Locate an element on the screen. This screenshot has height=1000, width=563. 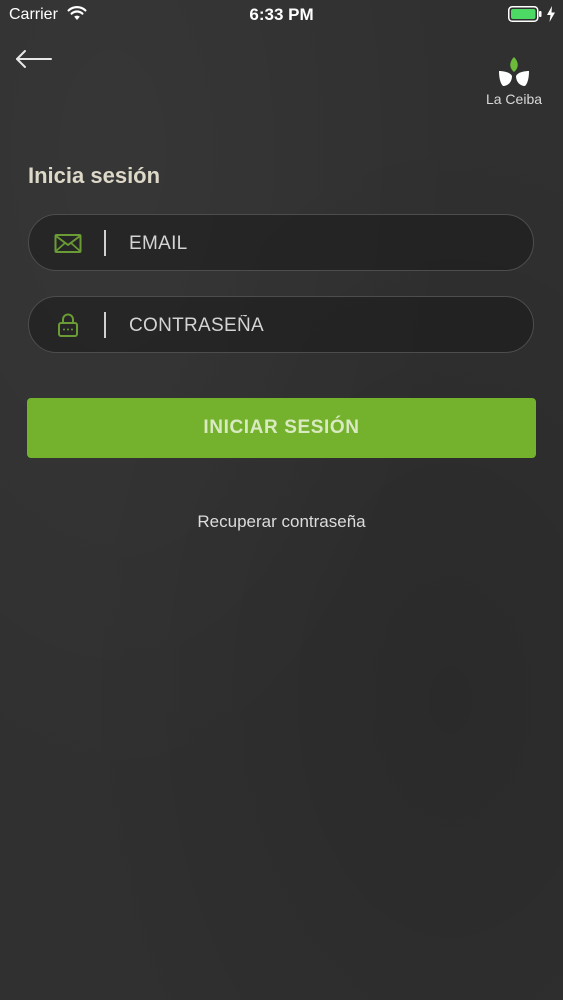
page-title: Inicia sesión is located at coordinates (94, 175).